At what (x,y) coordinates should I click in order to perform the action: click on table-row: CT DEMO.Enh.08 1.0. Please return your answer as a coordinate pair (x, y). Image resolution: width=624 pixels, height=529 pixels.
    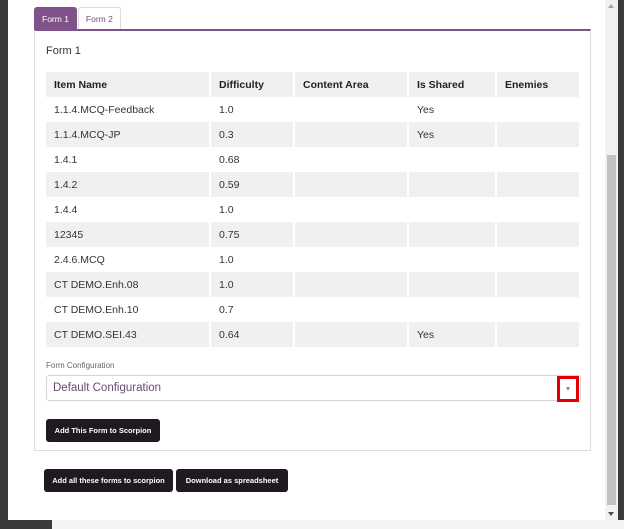
    Looking at the image, I should click on (312, 284).